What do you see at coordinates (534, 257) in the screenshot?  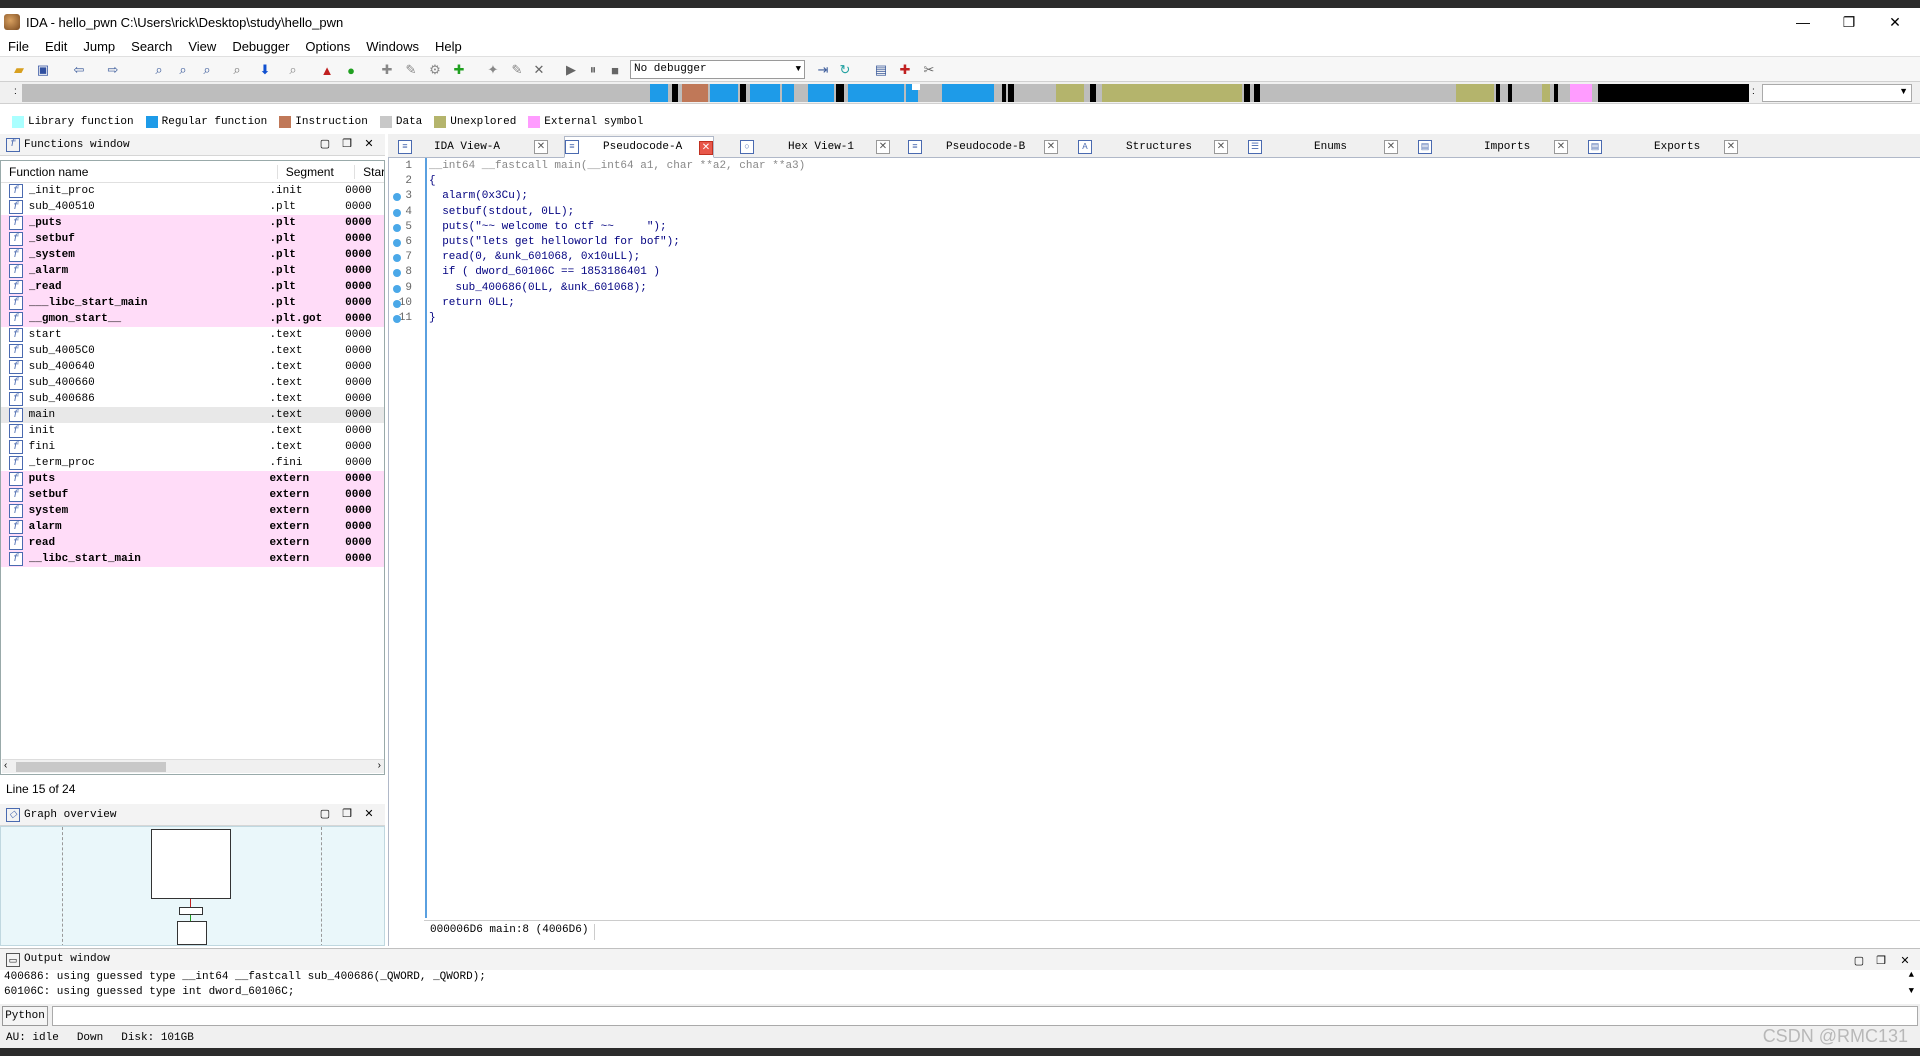 I see `code-line: read(0, &unk_601068, 0x10uLL);` at bounding box center [534, 257].